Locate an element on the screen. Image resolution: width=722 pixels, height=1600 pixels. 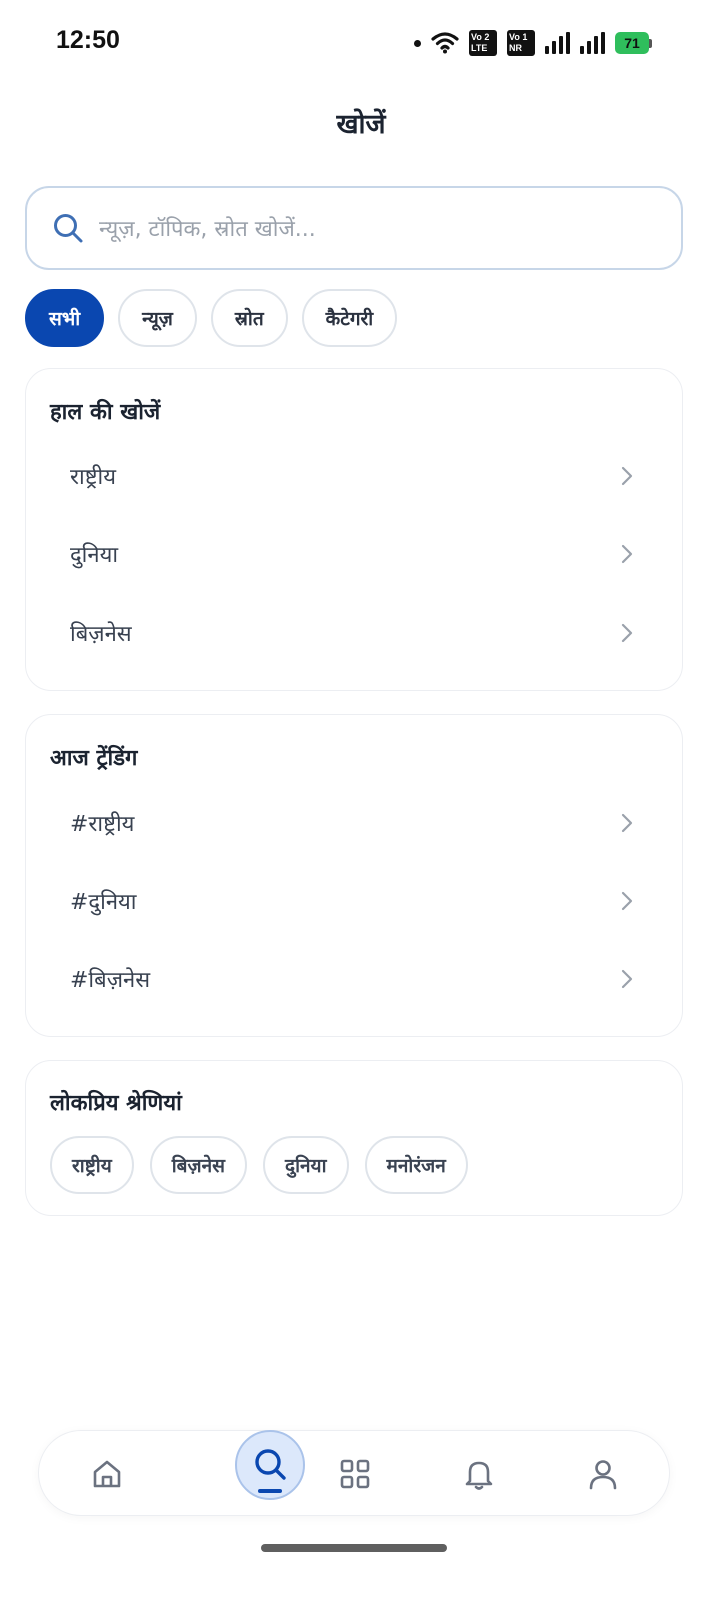
recent-item: दुनिया is located at coordinates (355, 554).